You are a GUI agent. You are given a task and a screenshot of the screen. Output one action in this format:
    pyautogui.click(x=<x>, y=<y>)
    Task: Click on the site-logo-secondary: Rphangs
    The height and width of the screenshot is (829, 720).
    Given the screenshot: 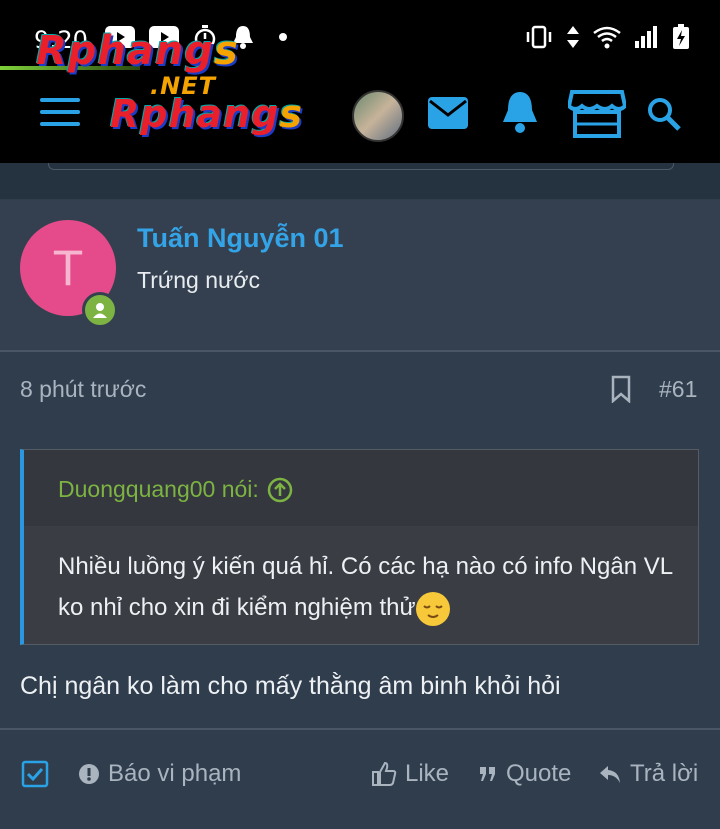 What is the action you would take?
    pyautogui.click(x=206, y=114)
    